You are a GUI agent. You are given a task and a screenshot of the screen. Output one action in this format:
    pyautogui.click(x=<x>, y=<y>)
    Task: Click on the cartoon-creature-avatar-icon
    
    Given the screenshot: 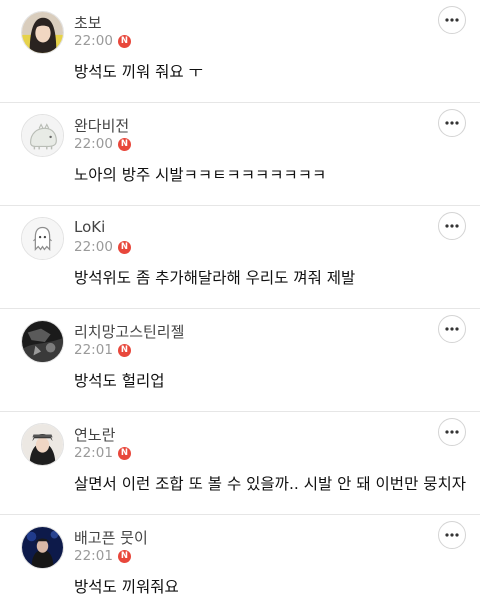 What is the action you would take?
    pyautogui.click(x=42, y=135)
    